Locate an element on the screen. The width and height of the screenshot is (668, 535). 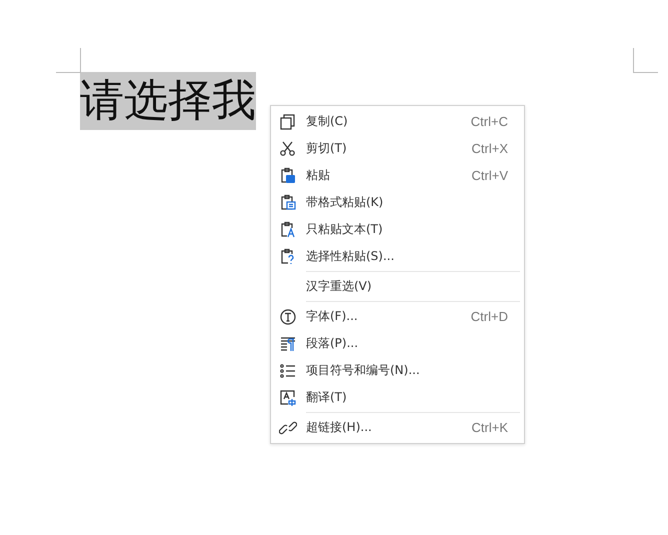
bullet-list-icon is located at coordinates (288, 371).